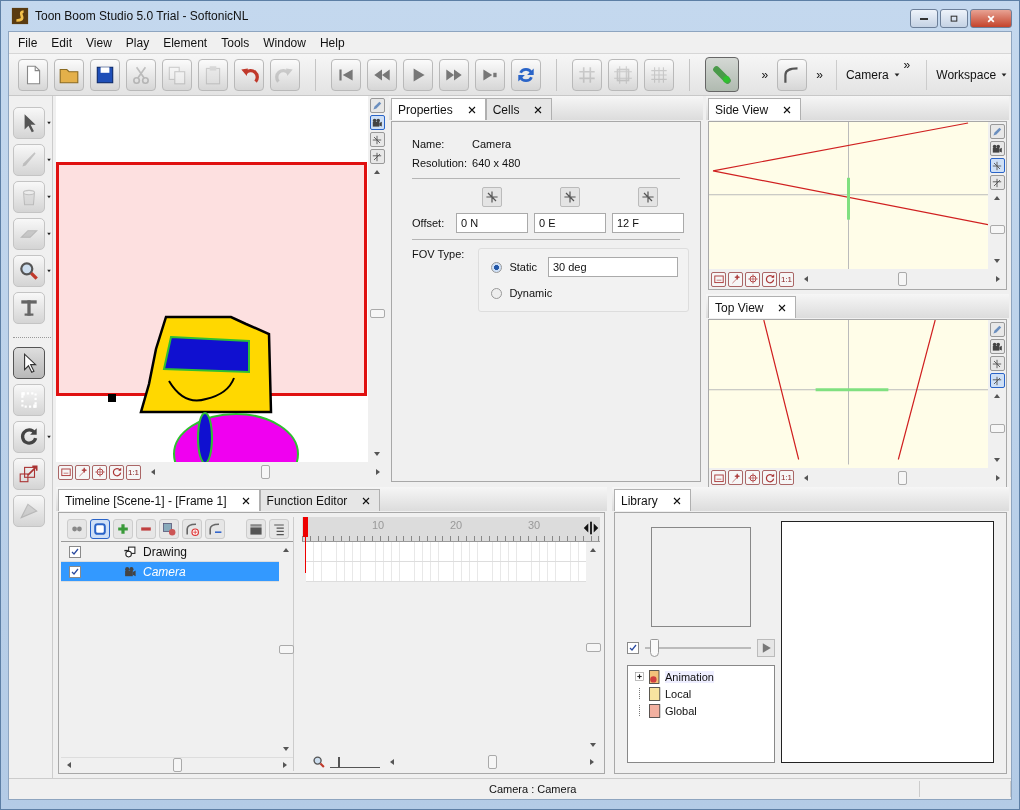 The width and height of the screenshot is (1020, 810). What do you see at coordinates (648, 223) in the screenshot?
I see `offset-field: 12 F` at bounding box center [648, 223].